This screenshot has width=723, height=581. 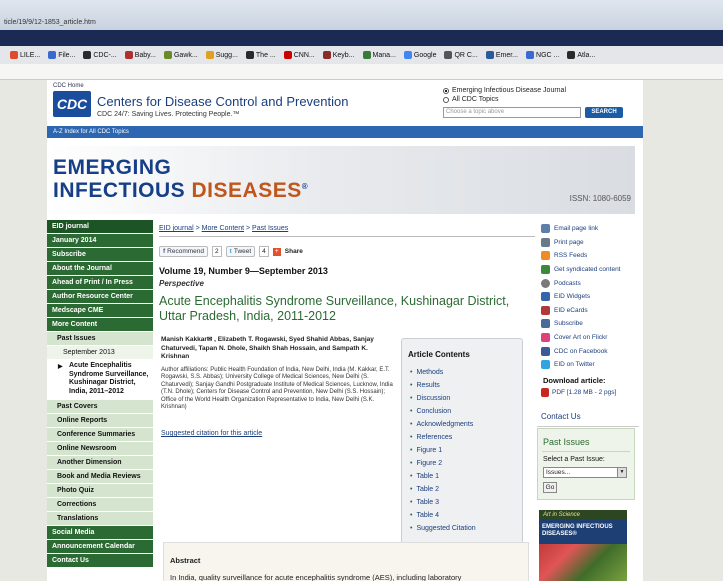 What do you see at coordinates (100, 283) in the screenshot?
I see `nav-ahead-of-print: Ahead of Print / In Press` at bounding box center [100, 283].